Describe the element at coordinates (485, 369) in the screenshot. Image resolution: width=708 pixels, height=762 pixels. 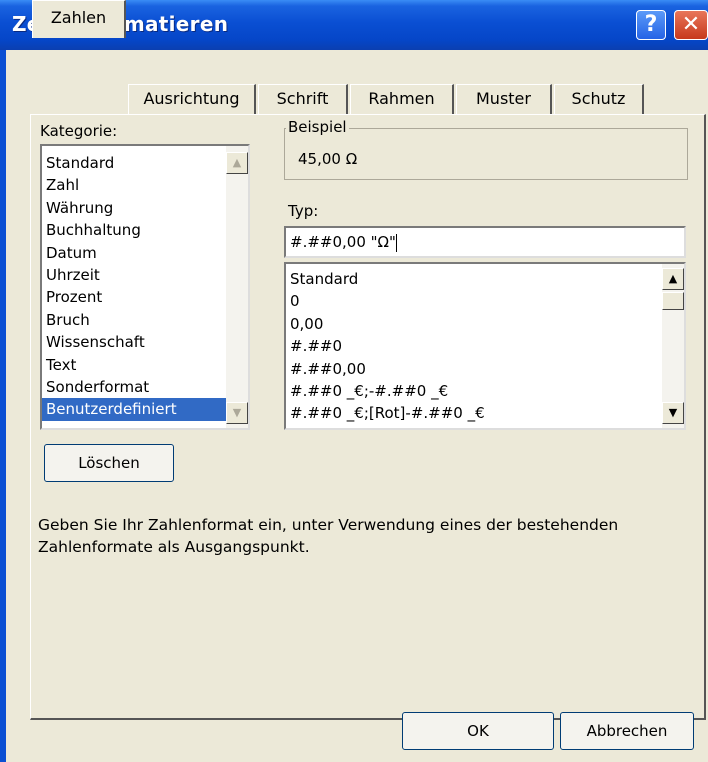
I see `type-item: #.##0,00` at that location.